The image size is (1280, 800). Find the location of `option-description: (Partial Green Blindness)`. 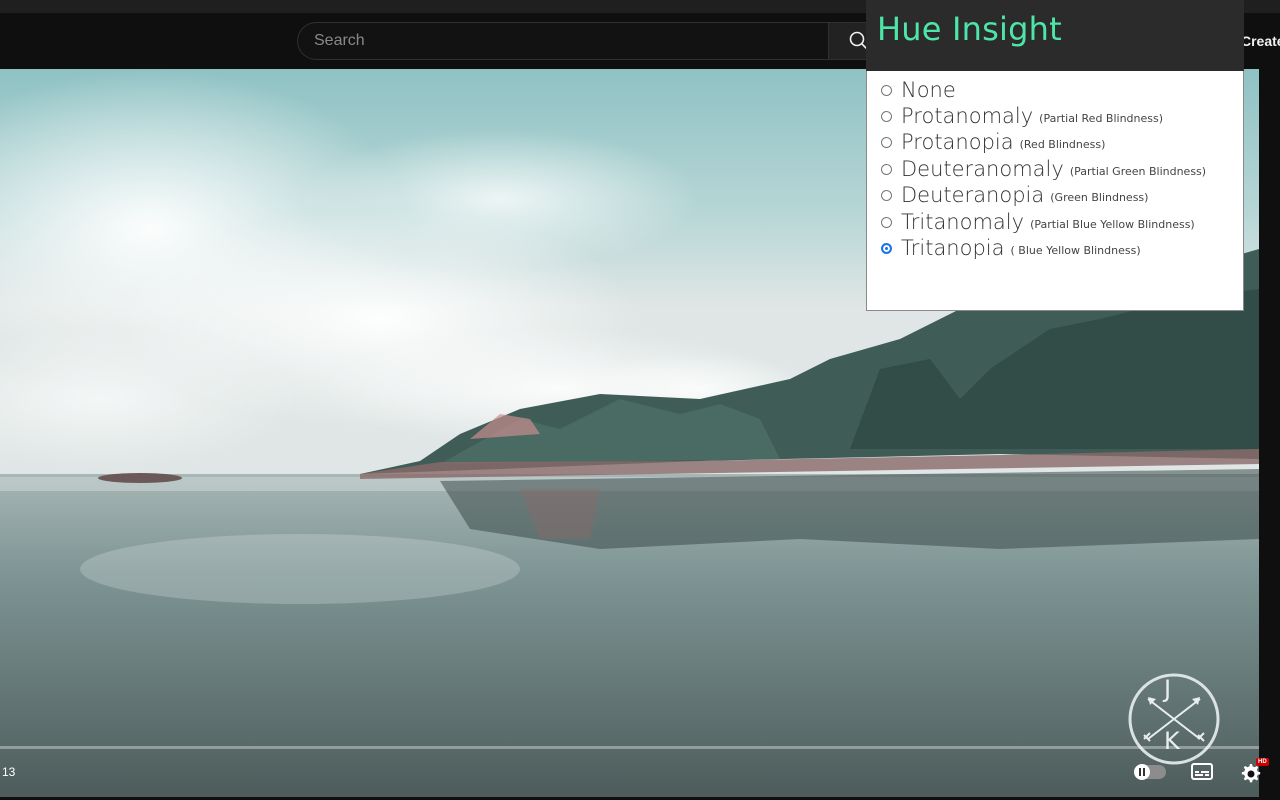

option-description: (Partial Green Blindness) is located at coordinates (1138, 171).